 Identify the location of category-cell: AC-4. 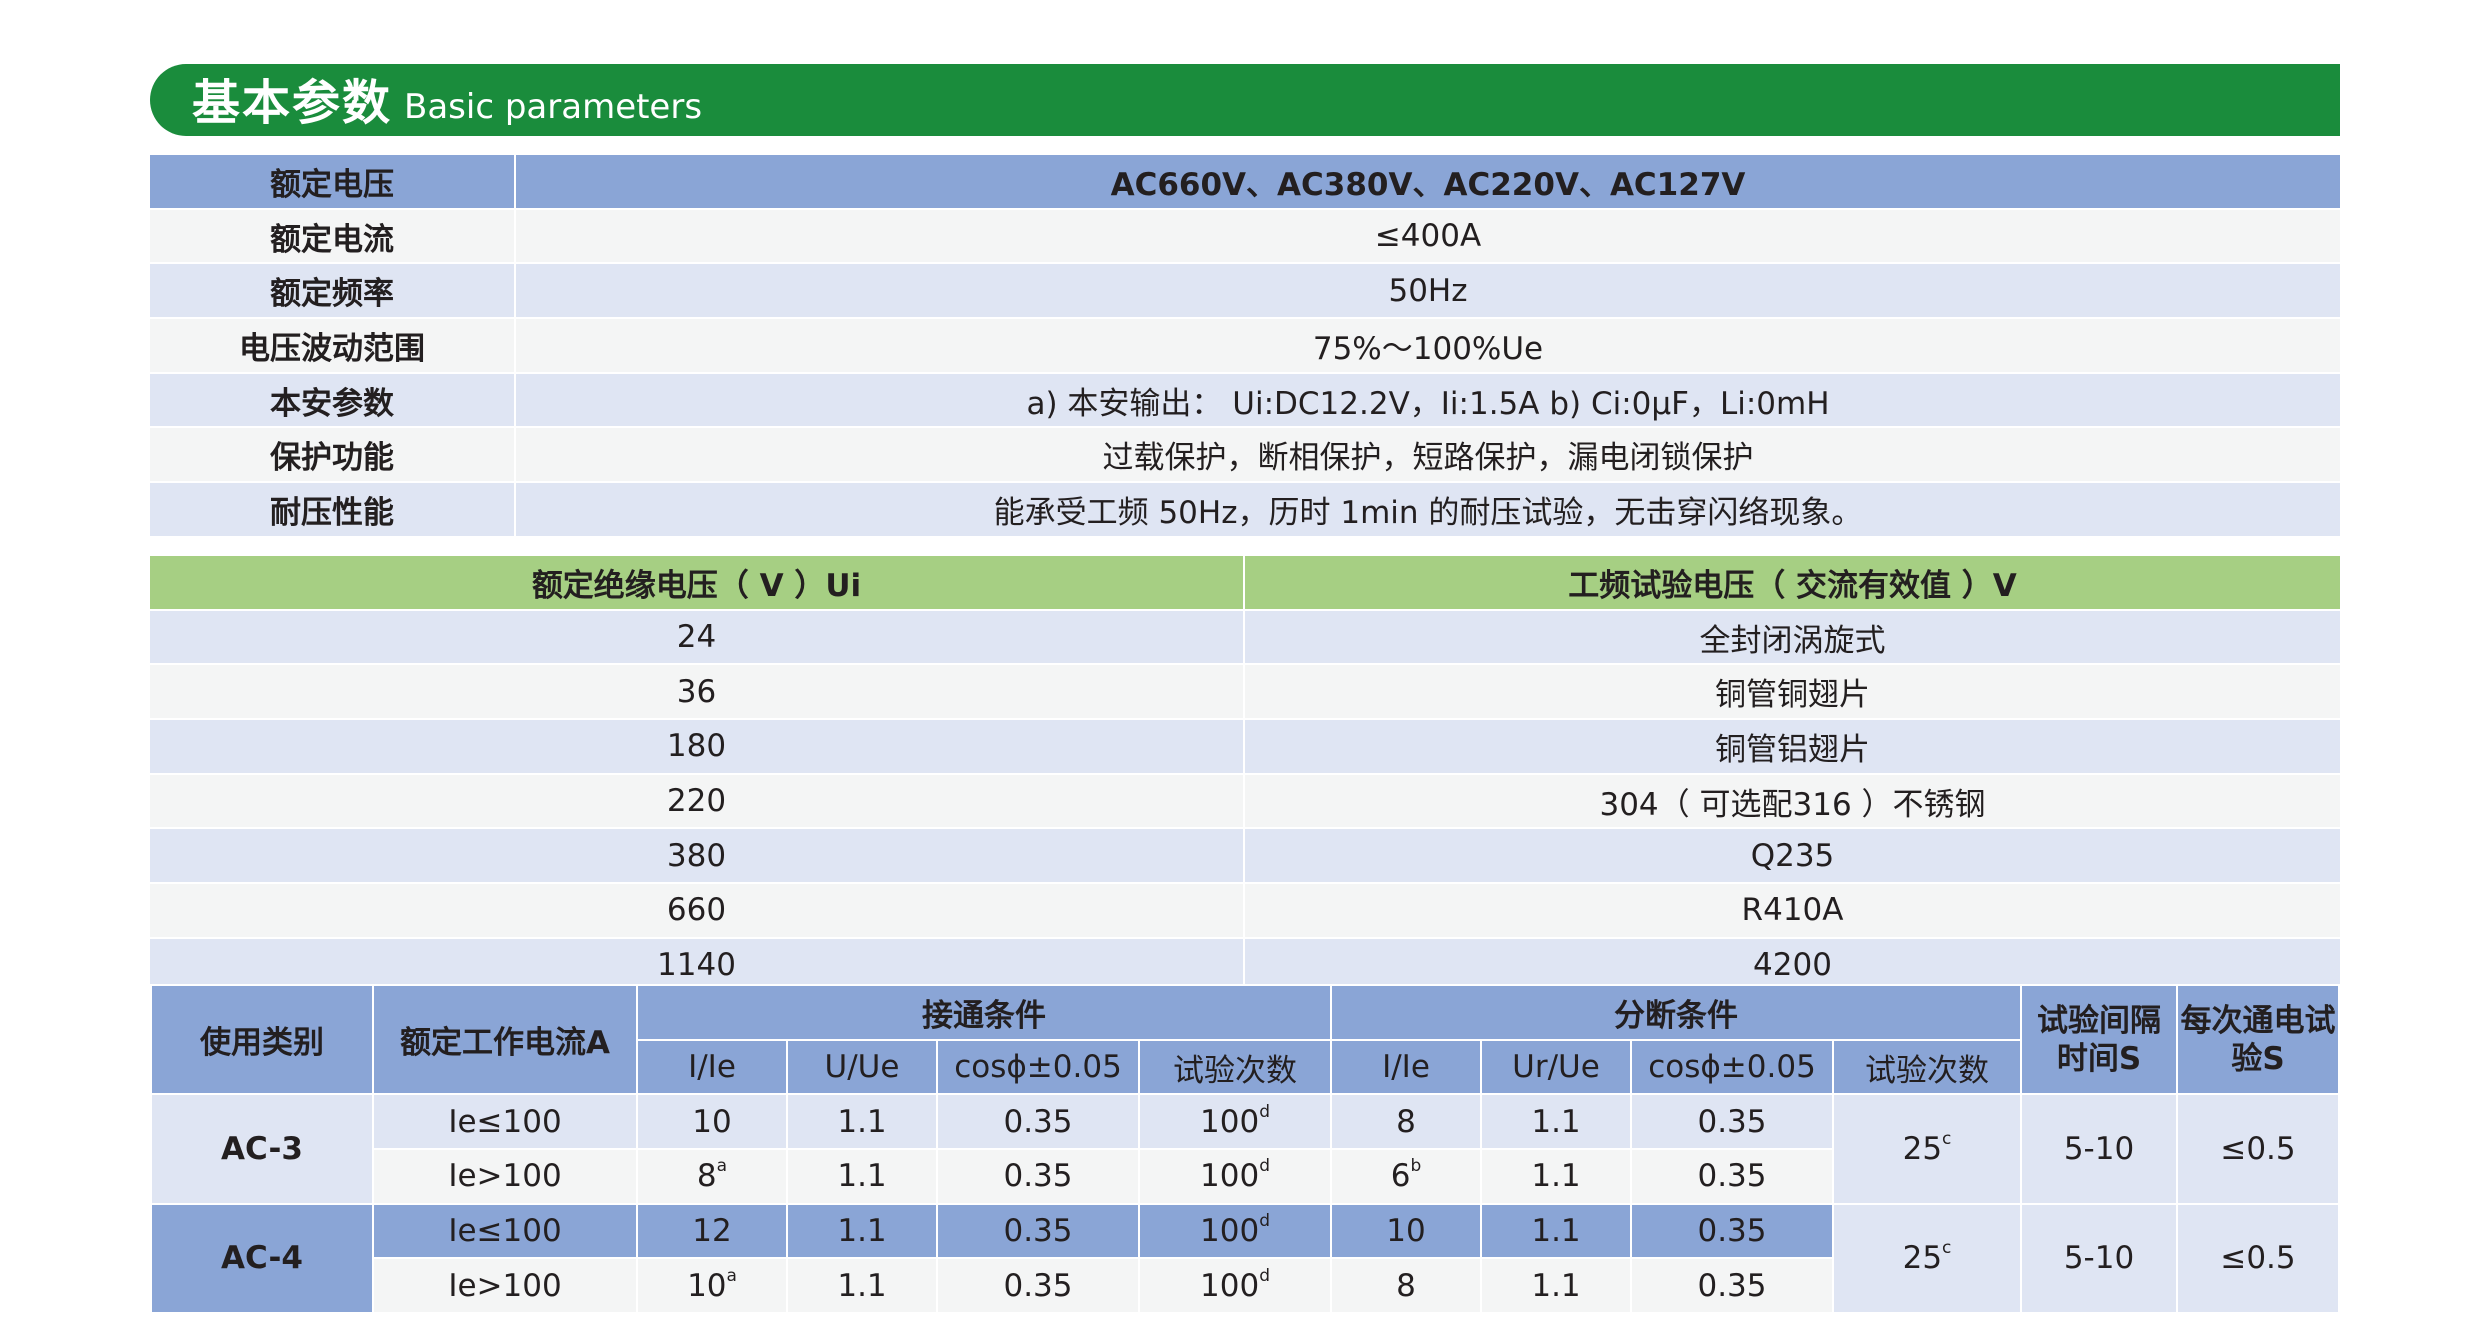
(262, 1258).